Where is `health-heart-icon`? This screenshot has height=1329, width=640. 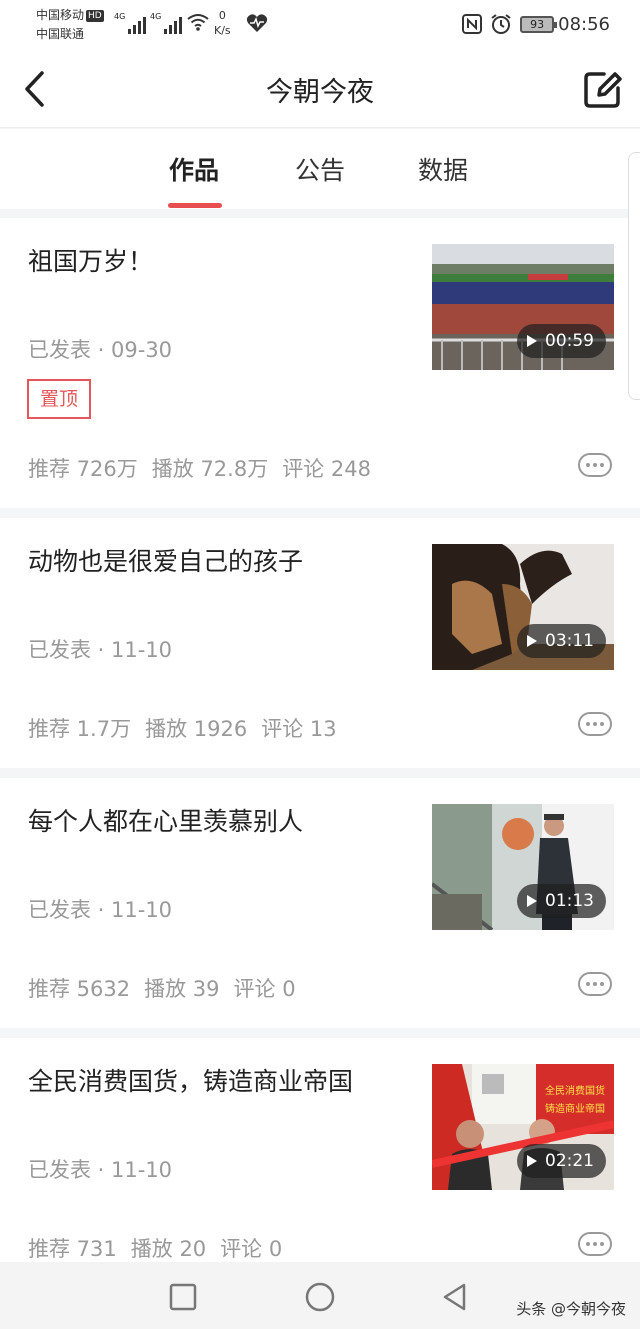
health-heart-icon is located at coordinates (257, 23).